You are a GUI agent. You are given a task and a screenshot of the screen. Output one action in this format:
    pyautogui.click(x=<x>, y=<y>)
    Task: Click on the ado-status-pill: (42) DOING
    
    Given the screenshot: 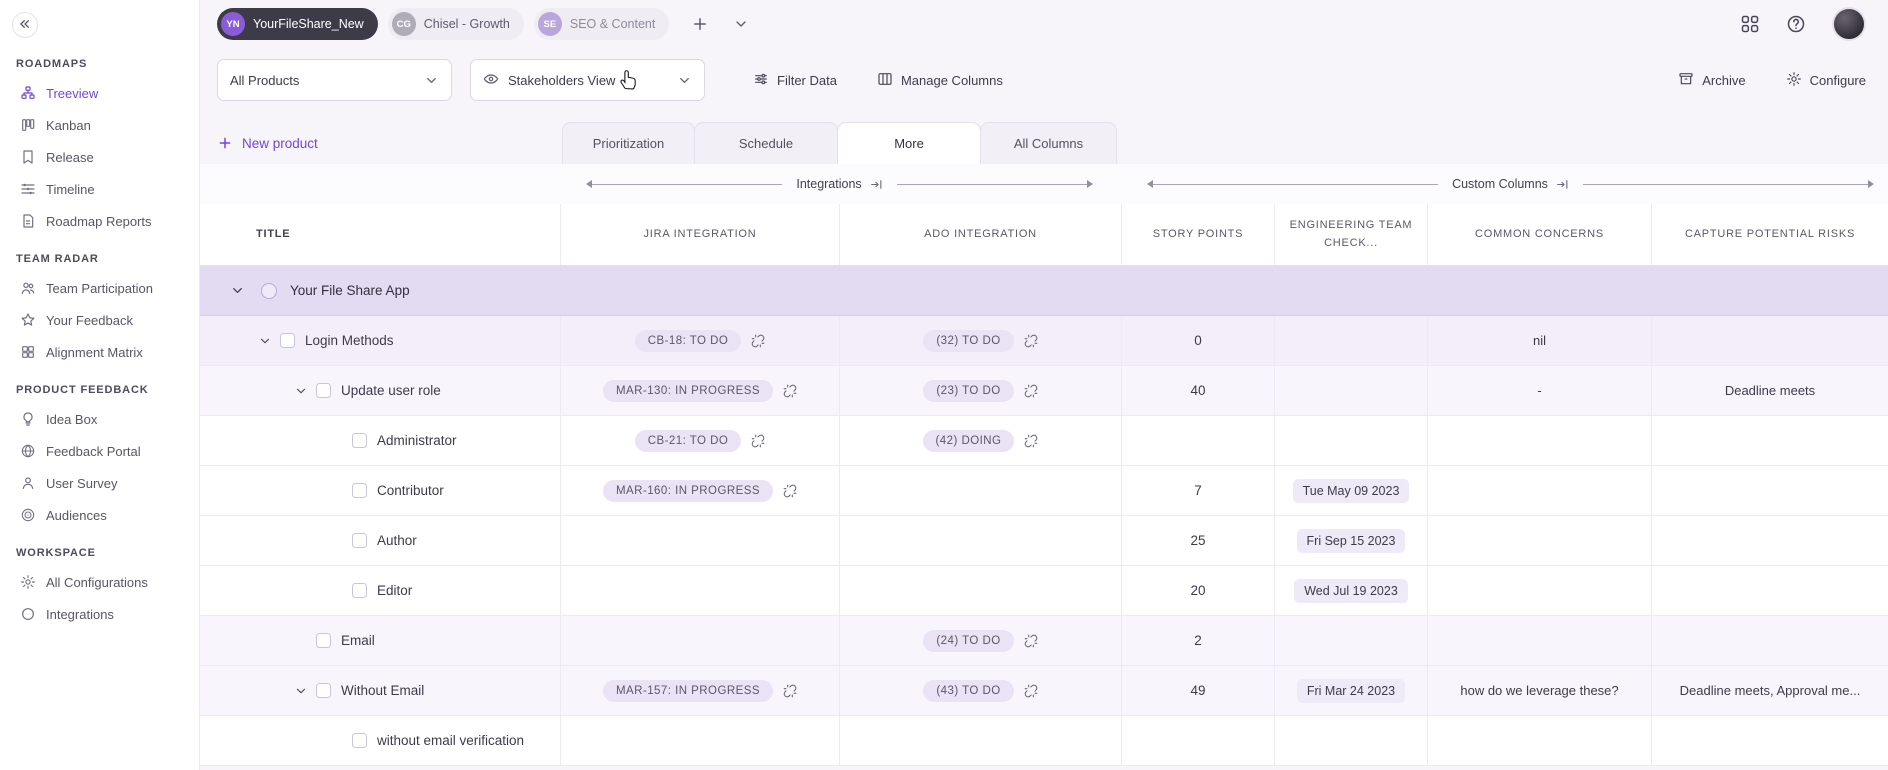 What is the action you would take?
    pyautogui.click(x=968, y=440)
    